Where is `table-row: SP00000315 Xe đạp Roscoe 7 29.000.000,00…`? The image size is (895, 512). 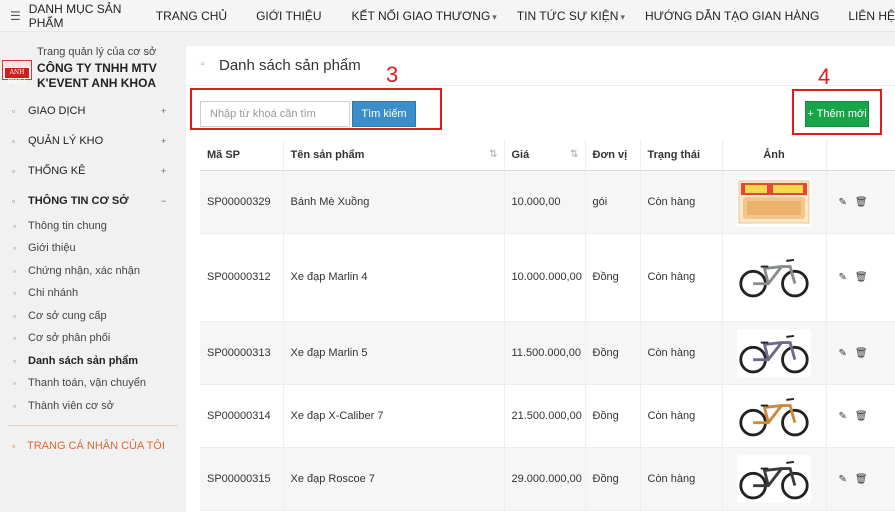
table-row: SP00000315 Xe đạp Roscoe 7 29.000.000,00… is located at coordinates (547, 479).